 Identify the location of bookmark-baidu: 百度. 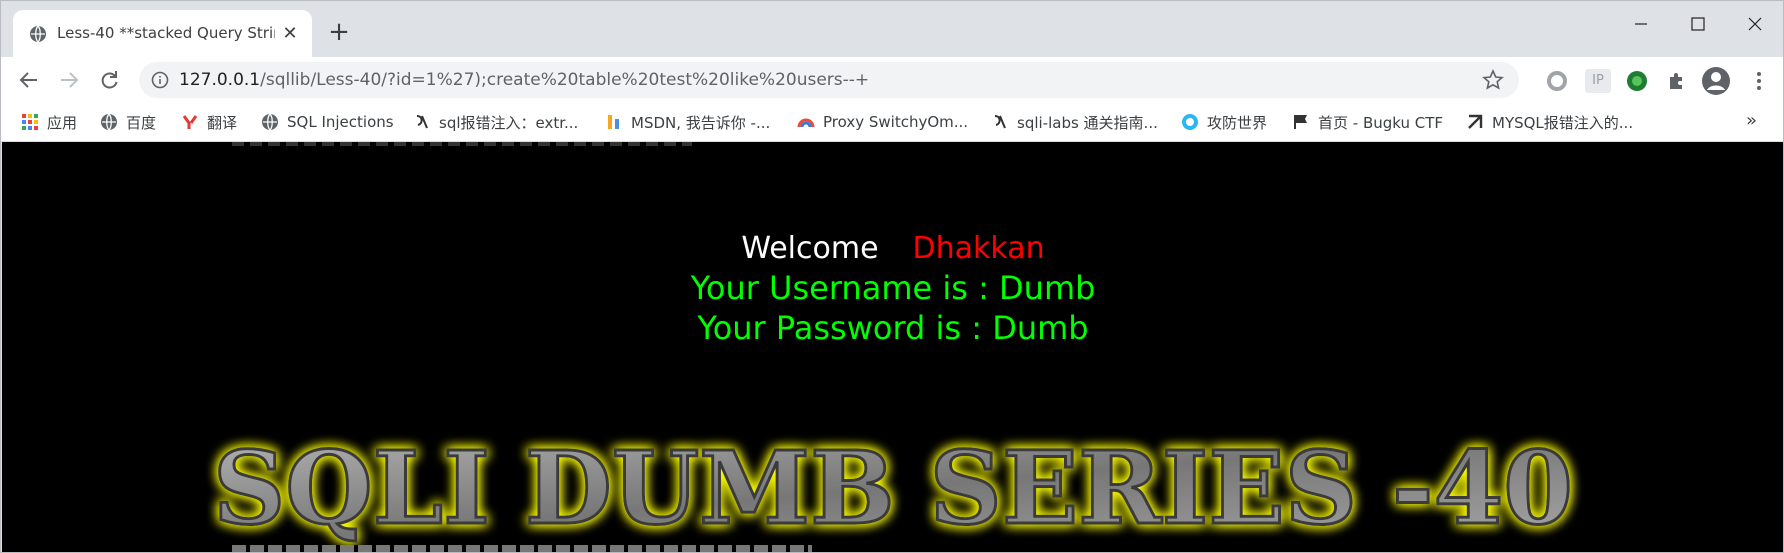
(128, 122).